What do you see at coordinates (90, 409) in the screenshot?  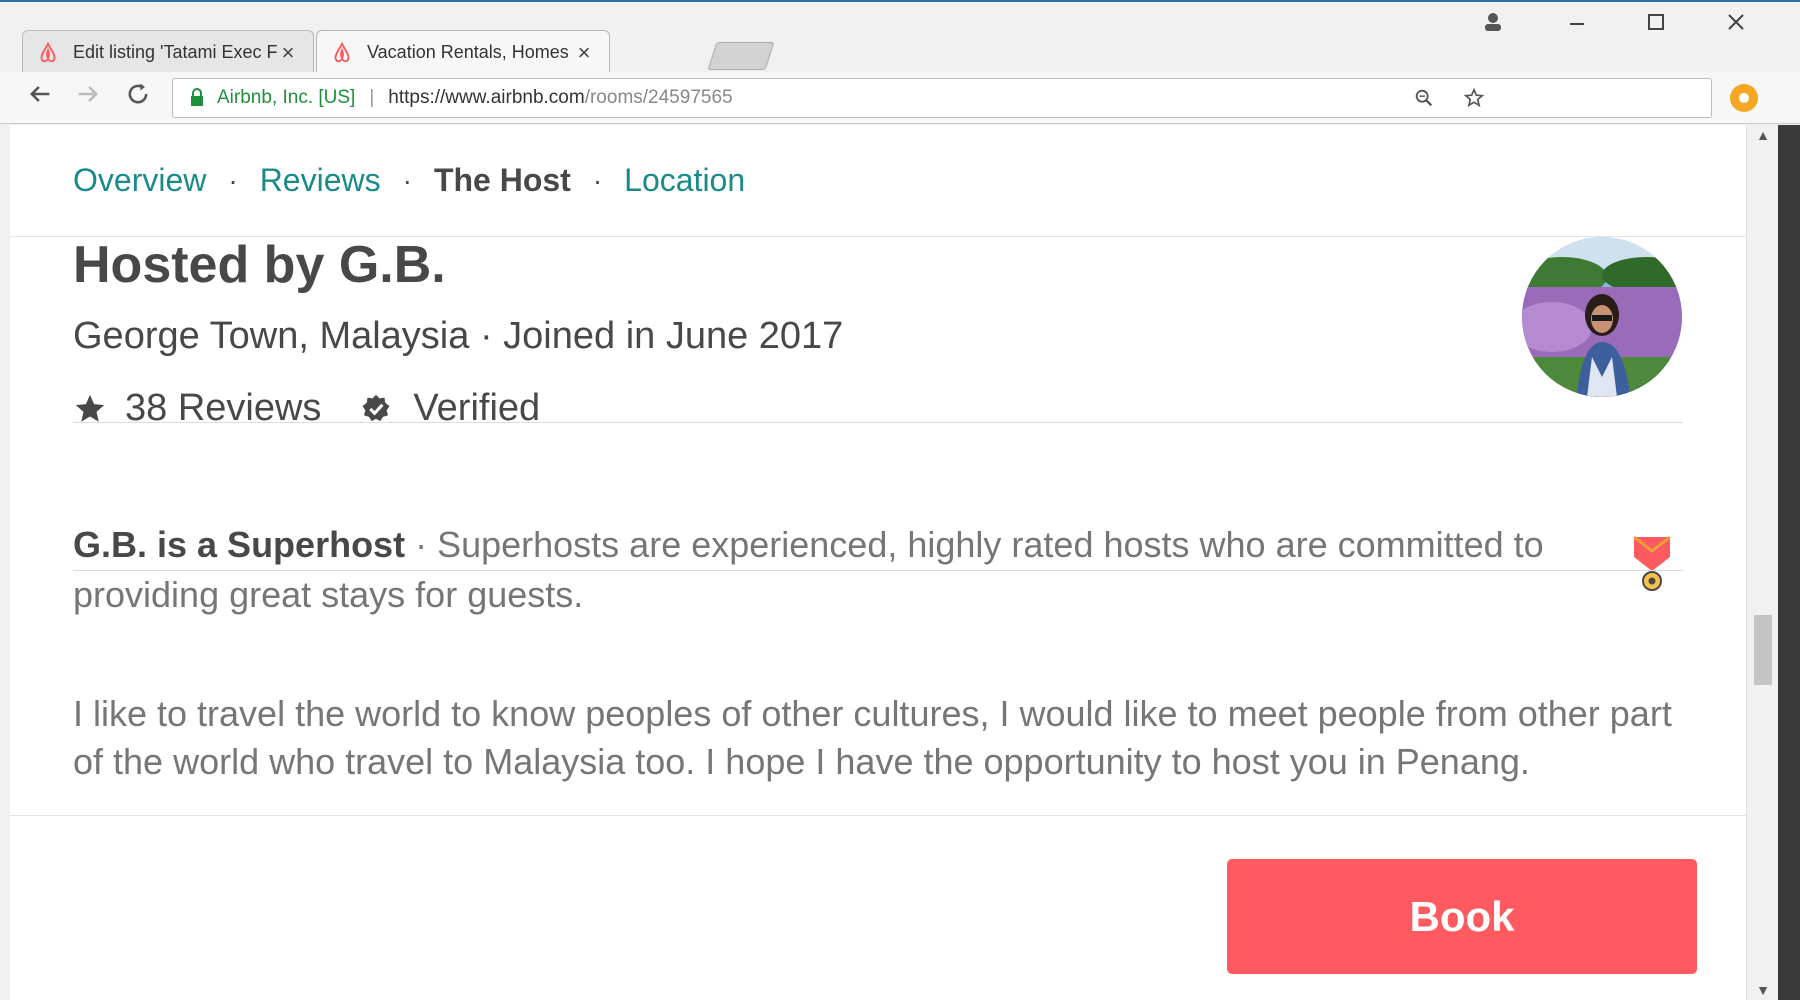 I see `star-icon` at bounding box center [90, 409].